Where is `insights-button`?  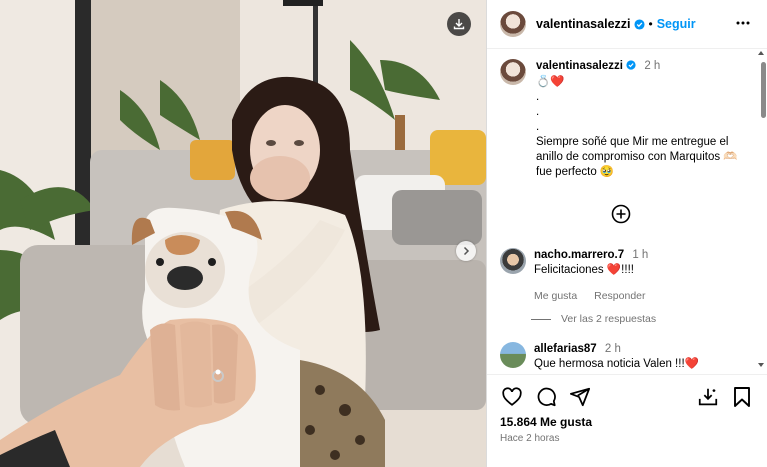 insights-button is located at coordinates (708, 397).